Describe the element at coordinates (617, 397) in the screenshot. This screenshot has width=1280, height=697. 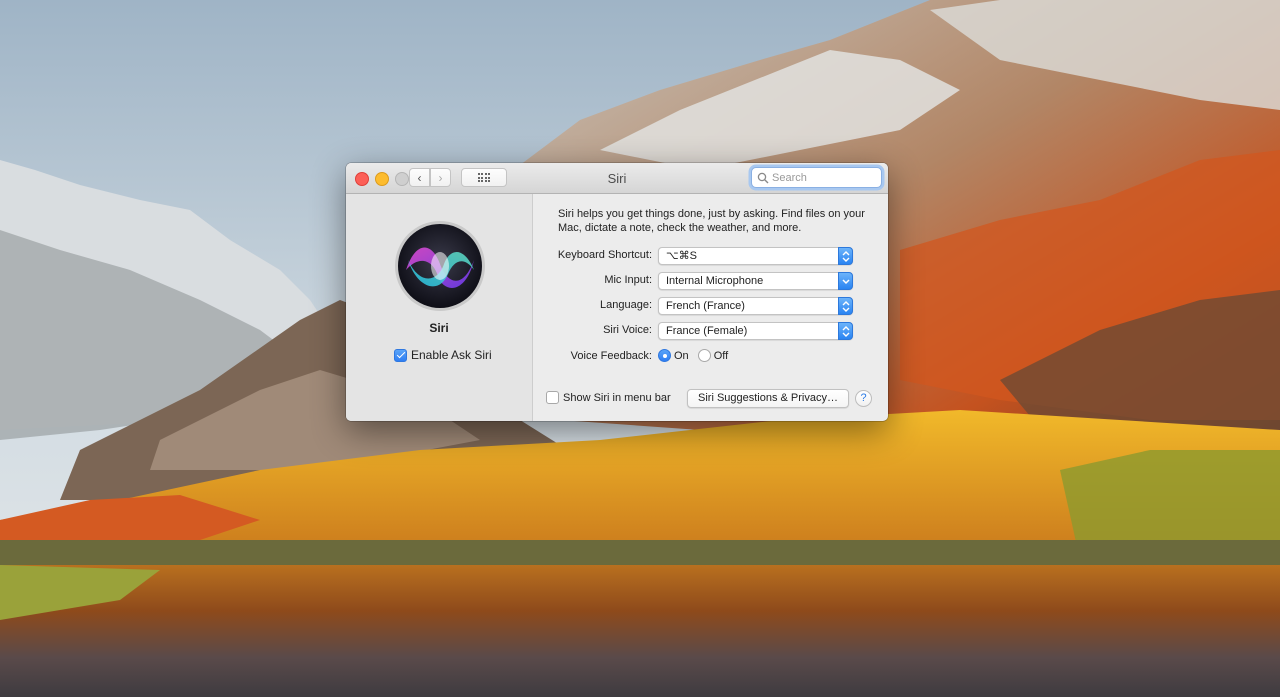
I see `show-in-menu-bar-label: Show Siri in menu bar` at that location.